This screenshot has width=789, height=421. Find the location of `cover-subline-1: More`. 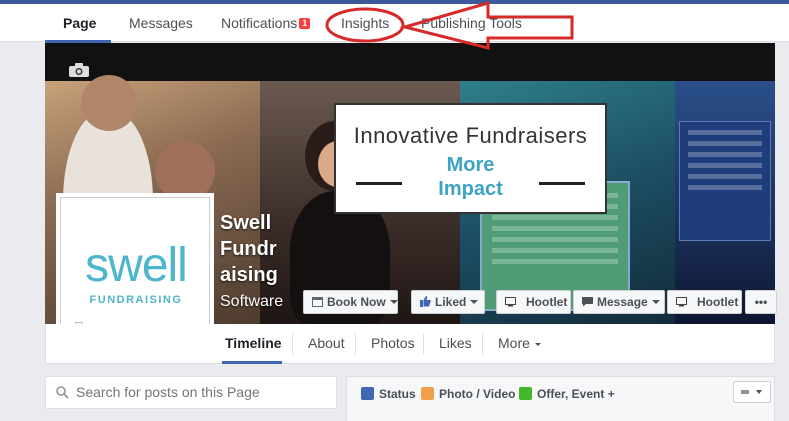

cover-subline-1: More is located at coordinates (470, 165).